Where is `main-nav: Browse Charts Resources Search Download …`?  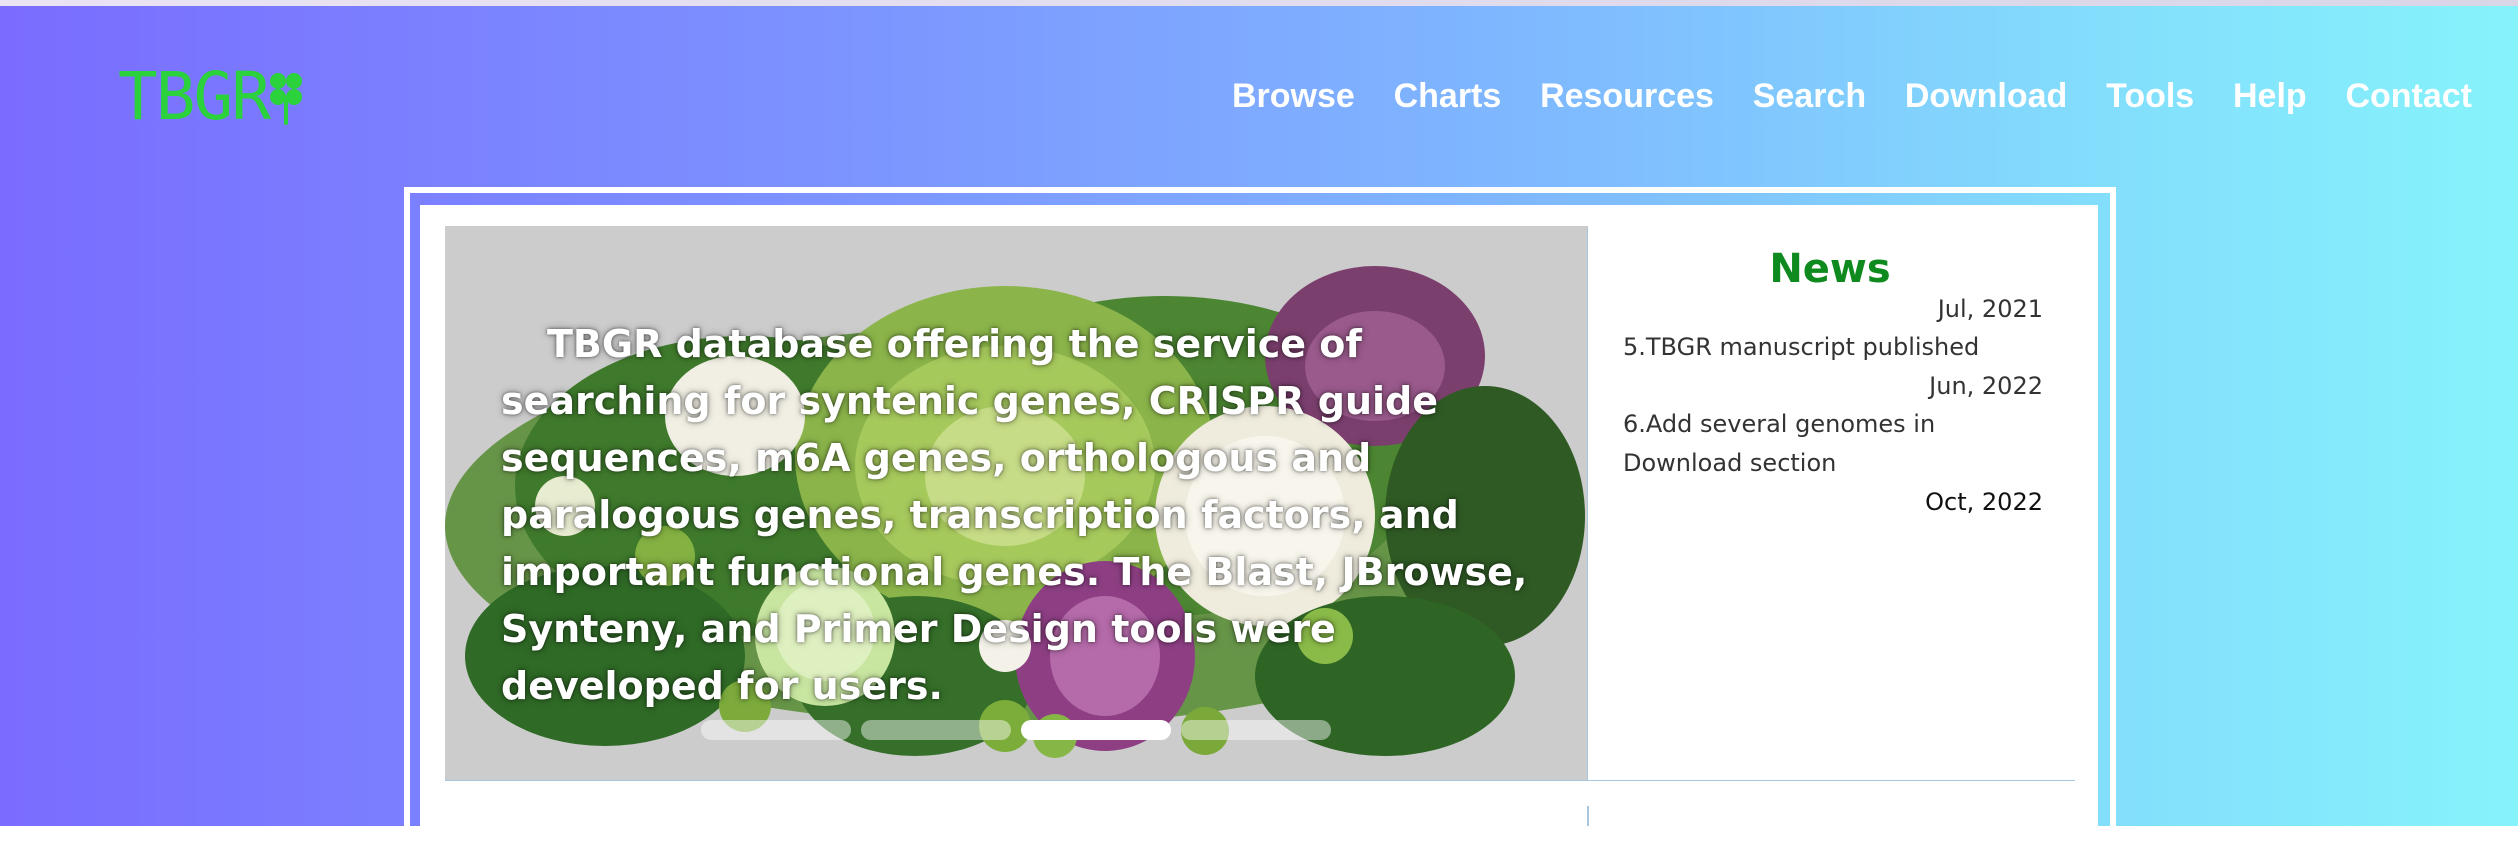
main-nav: Browse Charts Resources Search Download … is located at coordinates (1852, 96).